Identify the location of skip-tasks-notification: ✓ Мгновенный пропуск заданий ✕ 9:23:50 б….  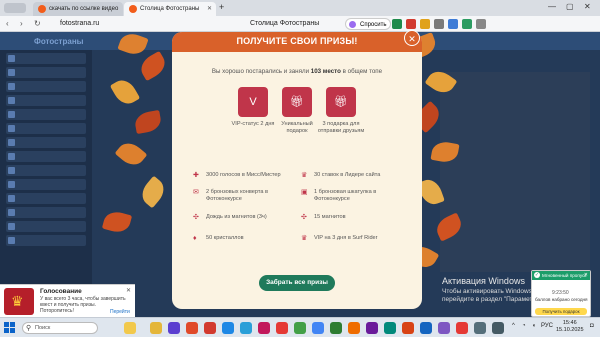
(561, 293).